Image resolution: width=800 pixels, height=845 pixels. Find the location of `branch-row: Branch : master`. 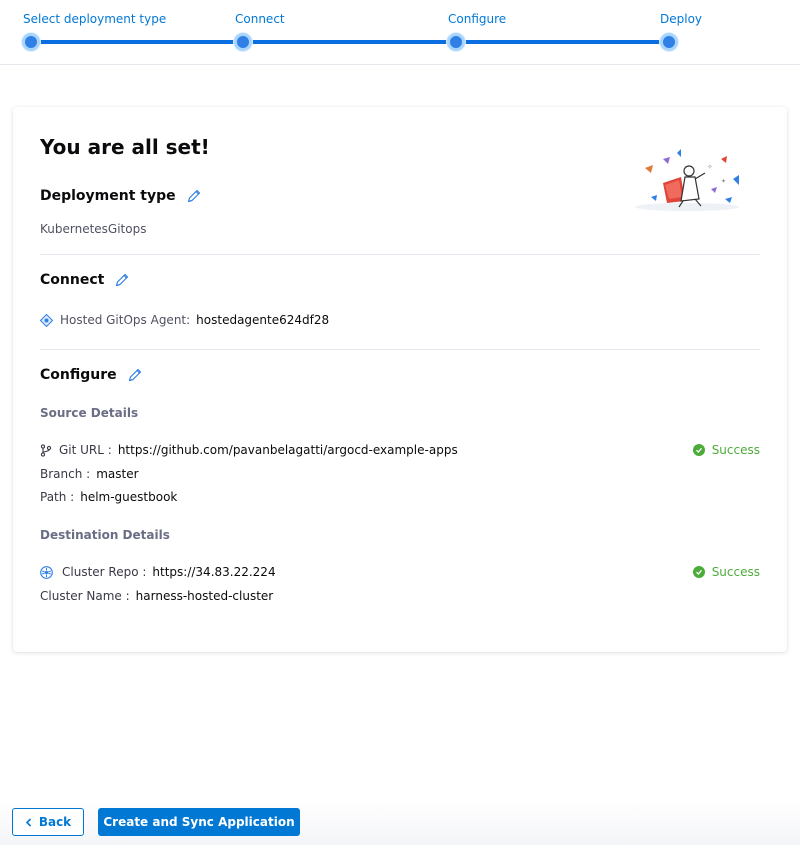

branch-row: Branch : master is located at coordinates (89, 474).